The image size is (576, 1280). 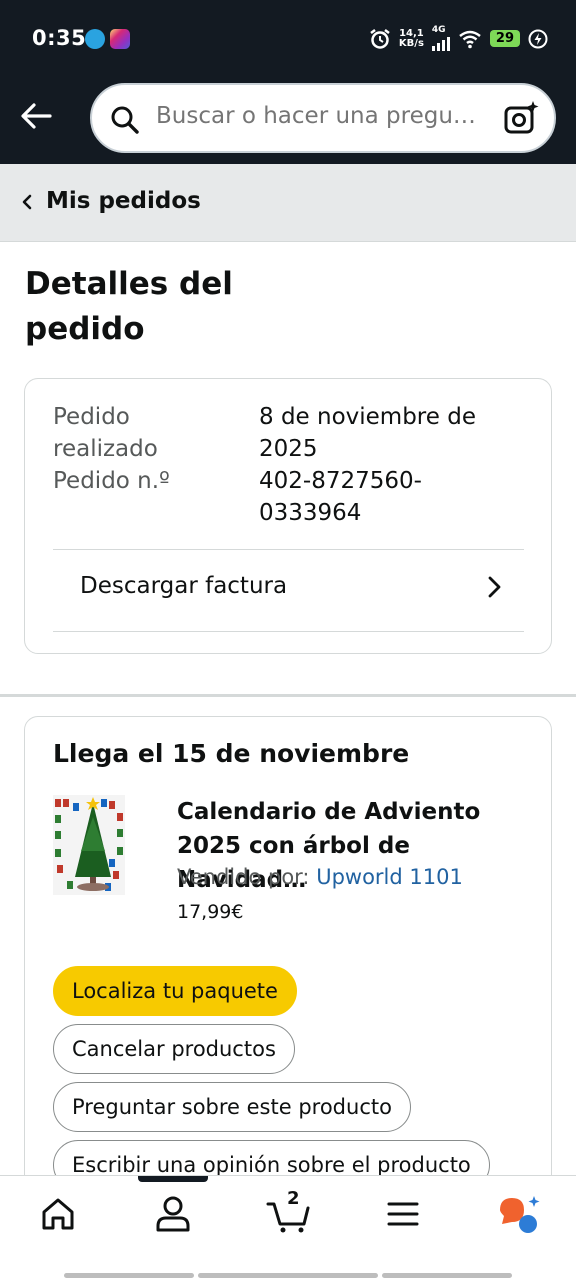 I want to click on status-bar: 0:35 14,1 KB/s 4G 29, so click(x=288, y=40).